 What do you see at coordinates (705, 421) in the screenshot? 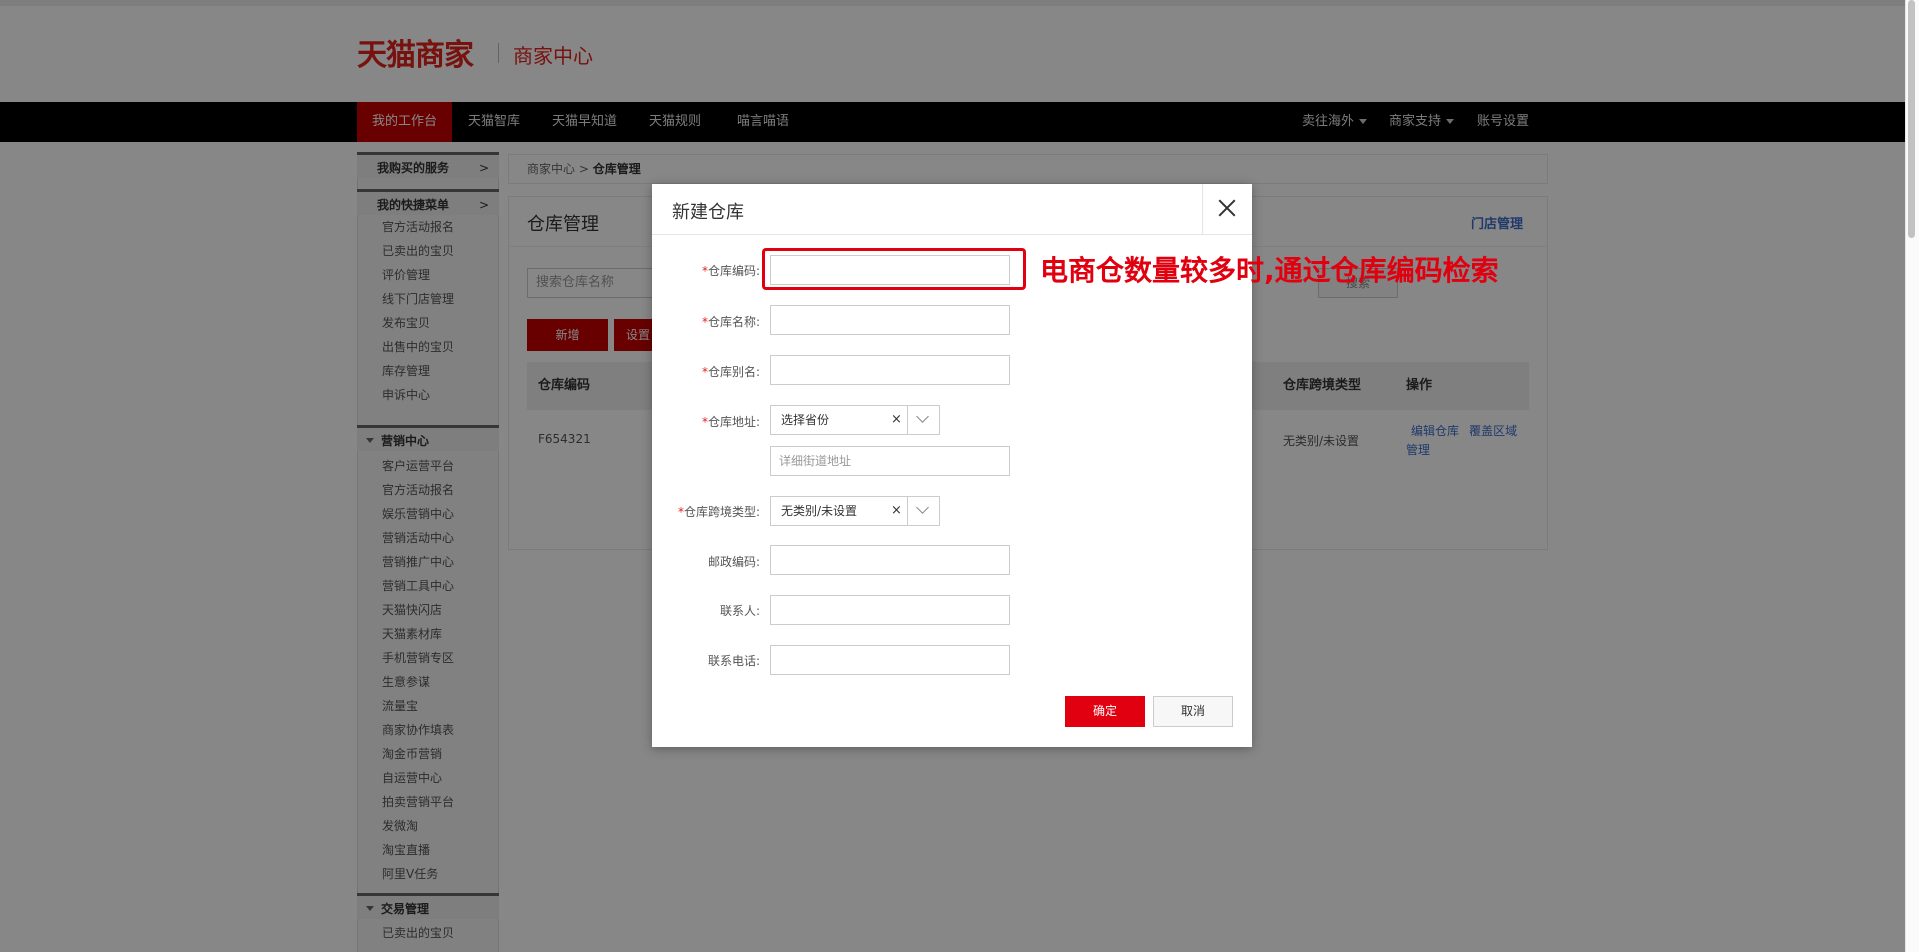
I see `field-label-address: *仓库地址:` at bounding box center [705, 421].